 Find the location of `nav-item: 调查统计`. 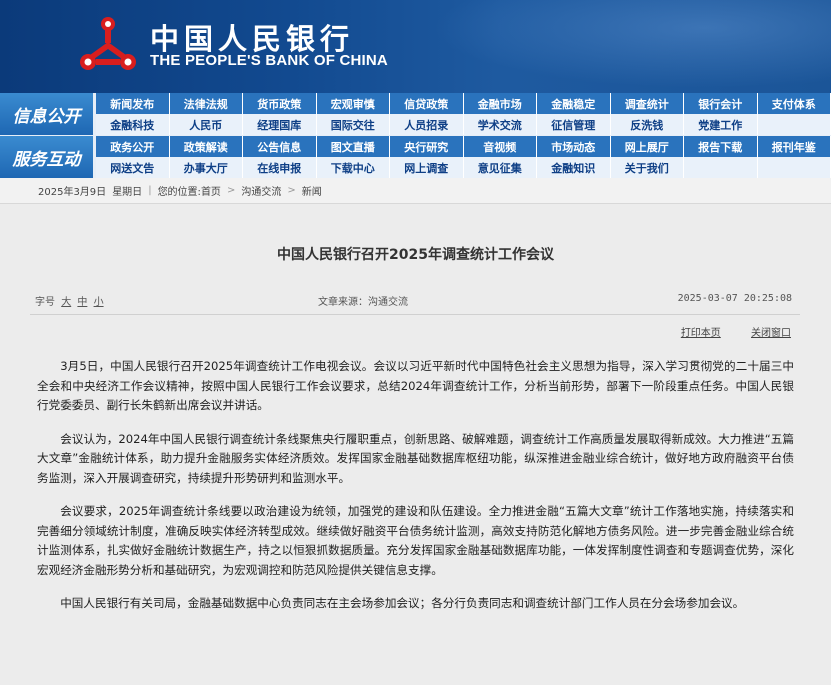

nav-item: 调查统计 is located at coordinates (647, 103).